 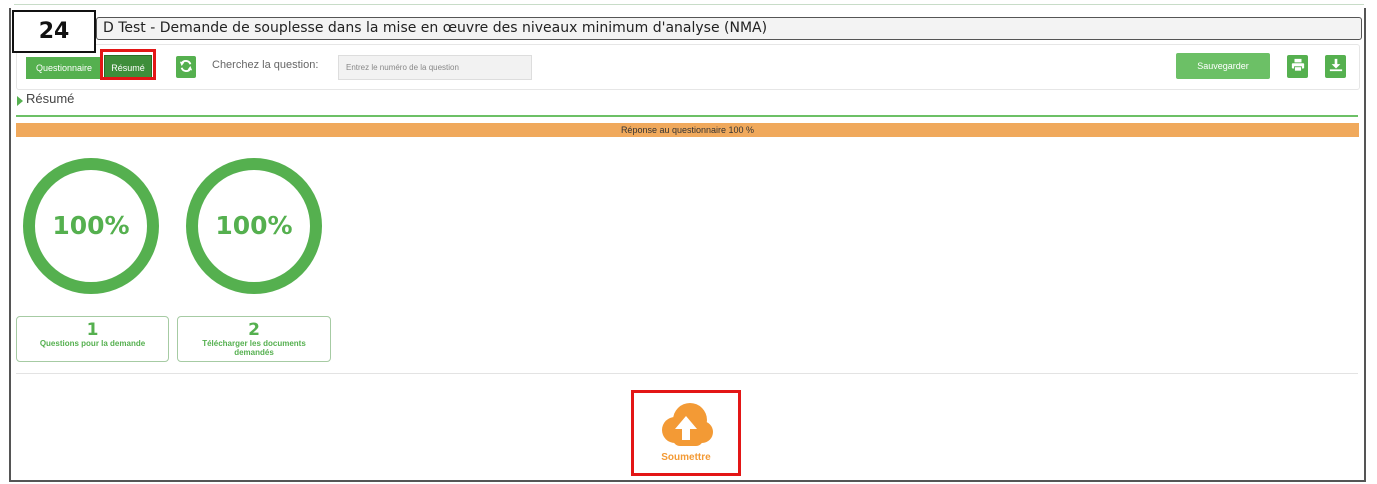 I want to click on step-card-questions: 1 Questions pour la demande, so click(x=92, y=339).